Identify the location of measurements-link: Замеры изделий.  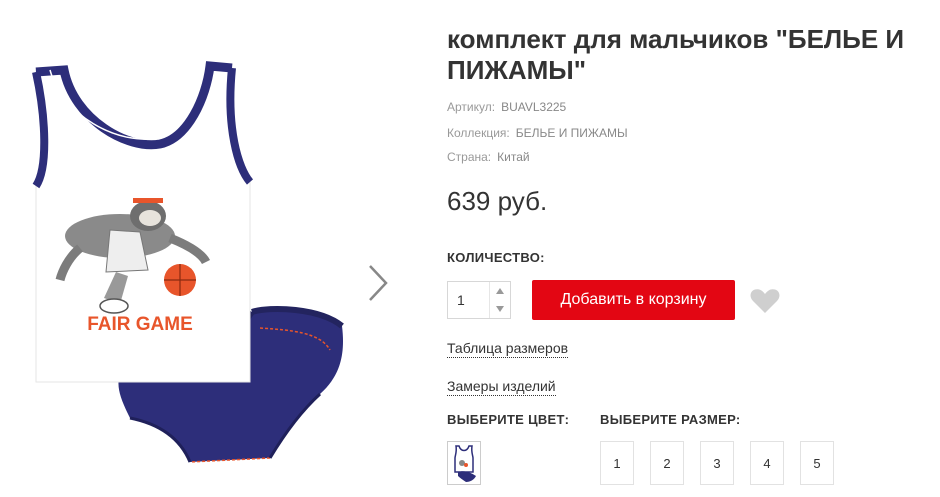
(501, 387).